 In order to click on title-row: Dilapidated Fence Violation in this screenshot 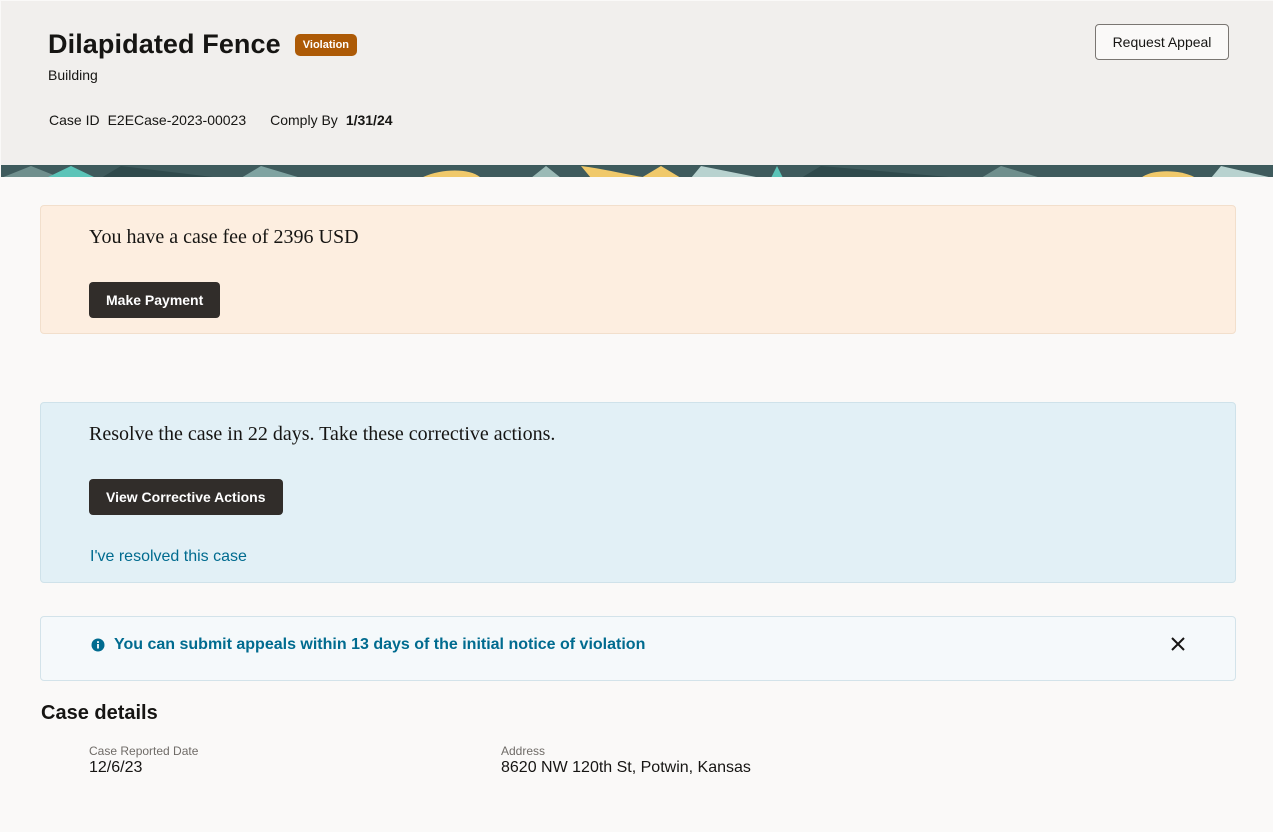, I will do `click(203, 44)`.